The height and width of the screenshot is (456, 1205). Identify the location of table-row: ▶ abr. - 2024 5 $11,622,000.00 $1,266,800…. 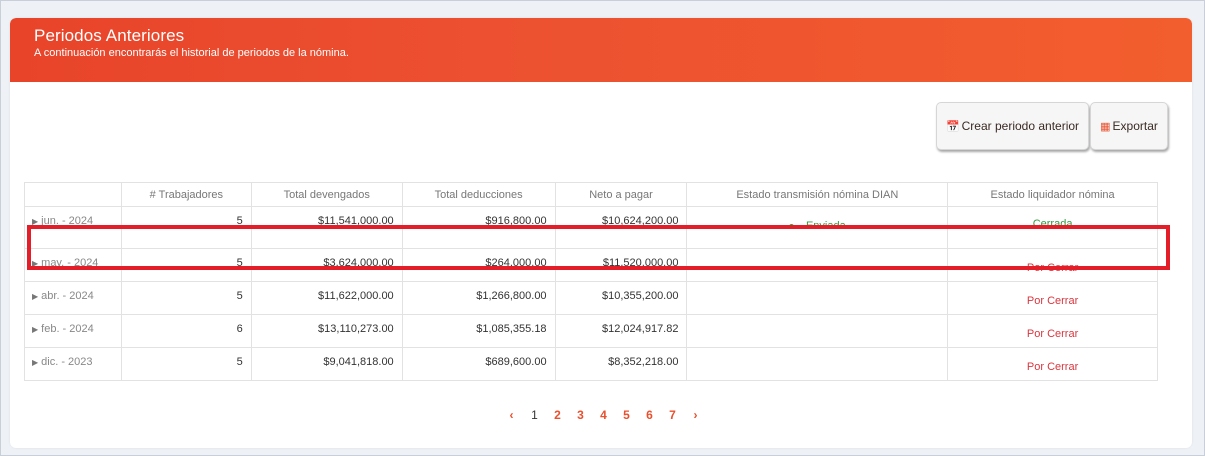
(591, 298).